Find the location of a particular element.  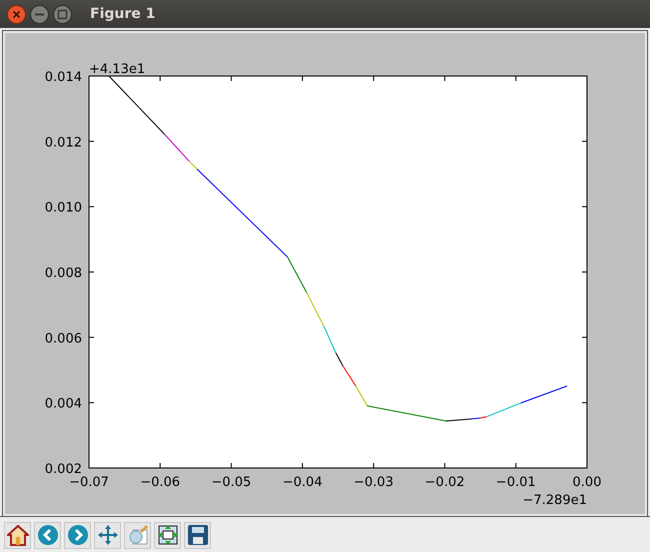

forward-button is located at coordinates (77, 535).